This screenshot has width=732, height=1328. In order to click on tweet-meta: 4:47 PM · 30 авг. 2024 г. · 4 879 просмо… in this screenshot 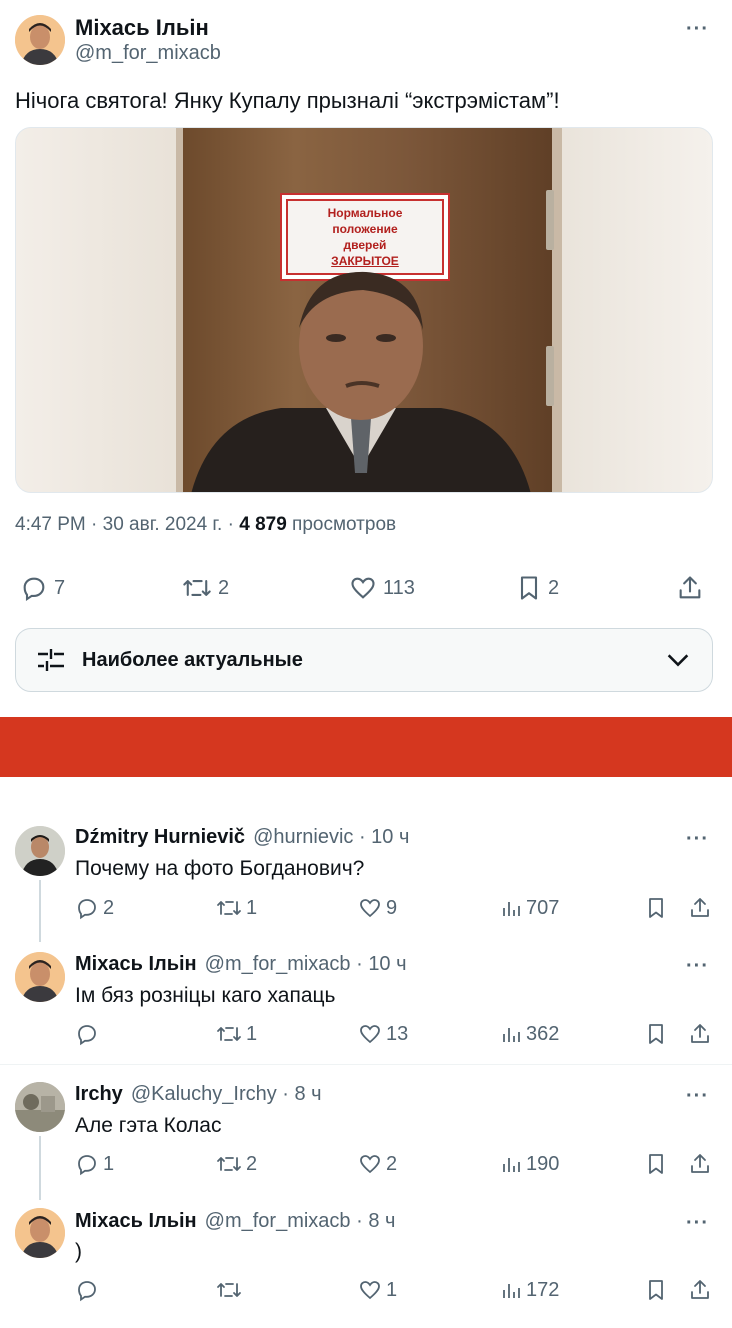, I will do `click(205, 525)`.